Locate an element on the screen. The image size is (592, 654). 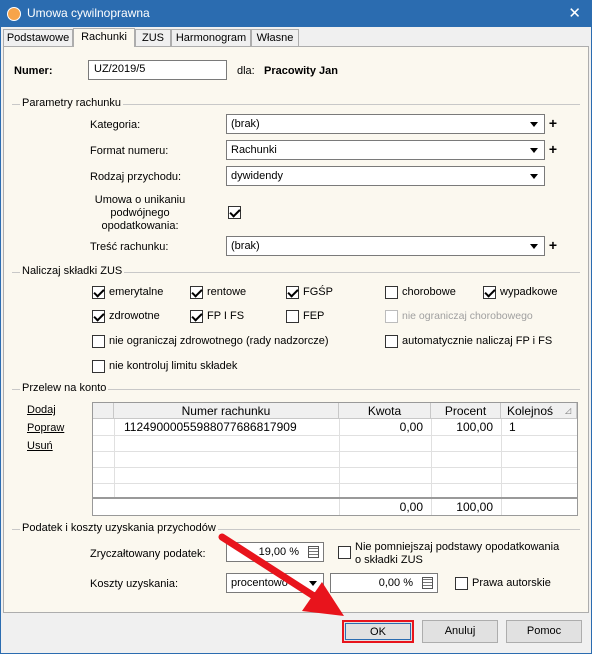
annotation-arrow is located at coordinates (281, 574).